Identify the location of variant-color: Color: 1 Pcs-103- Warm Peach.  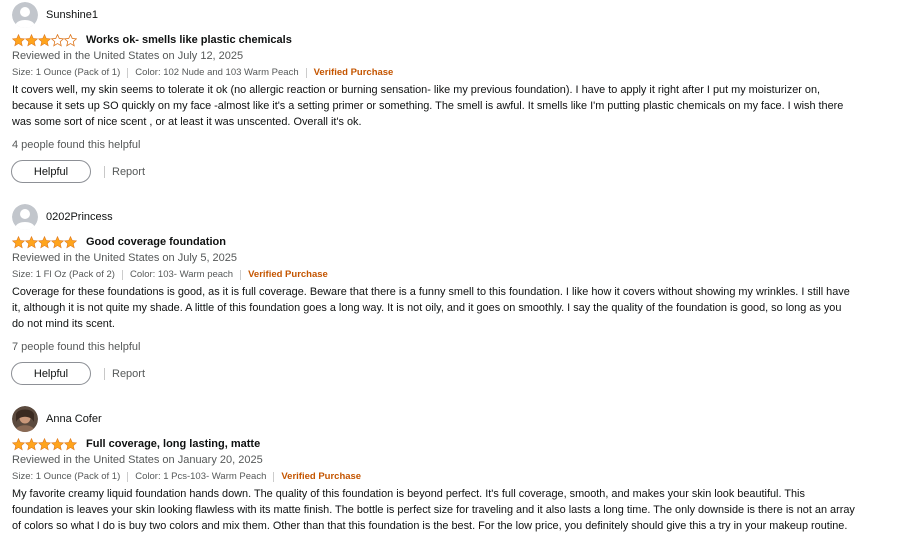
(200, 476).